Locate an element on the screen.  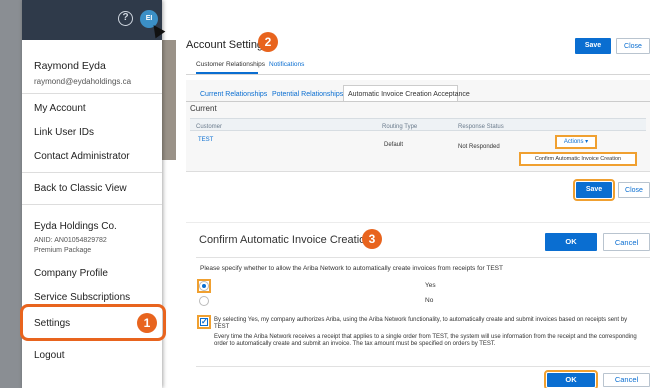
company-anid: ANID: AN01054829782 is located at coordinates (70, 240).